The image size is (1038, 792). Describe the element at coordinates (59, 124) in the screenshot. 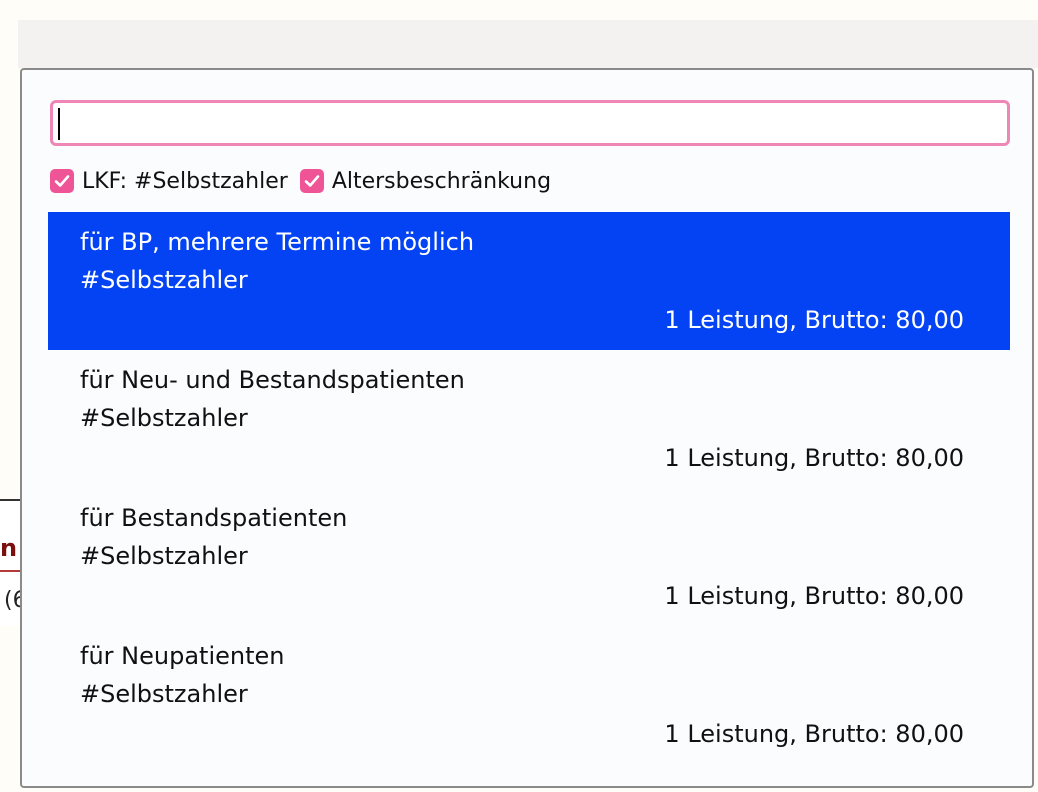

I see `text-cursor` at that location.